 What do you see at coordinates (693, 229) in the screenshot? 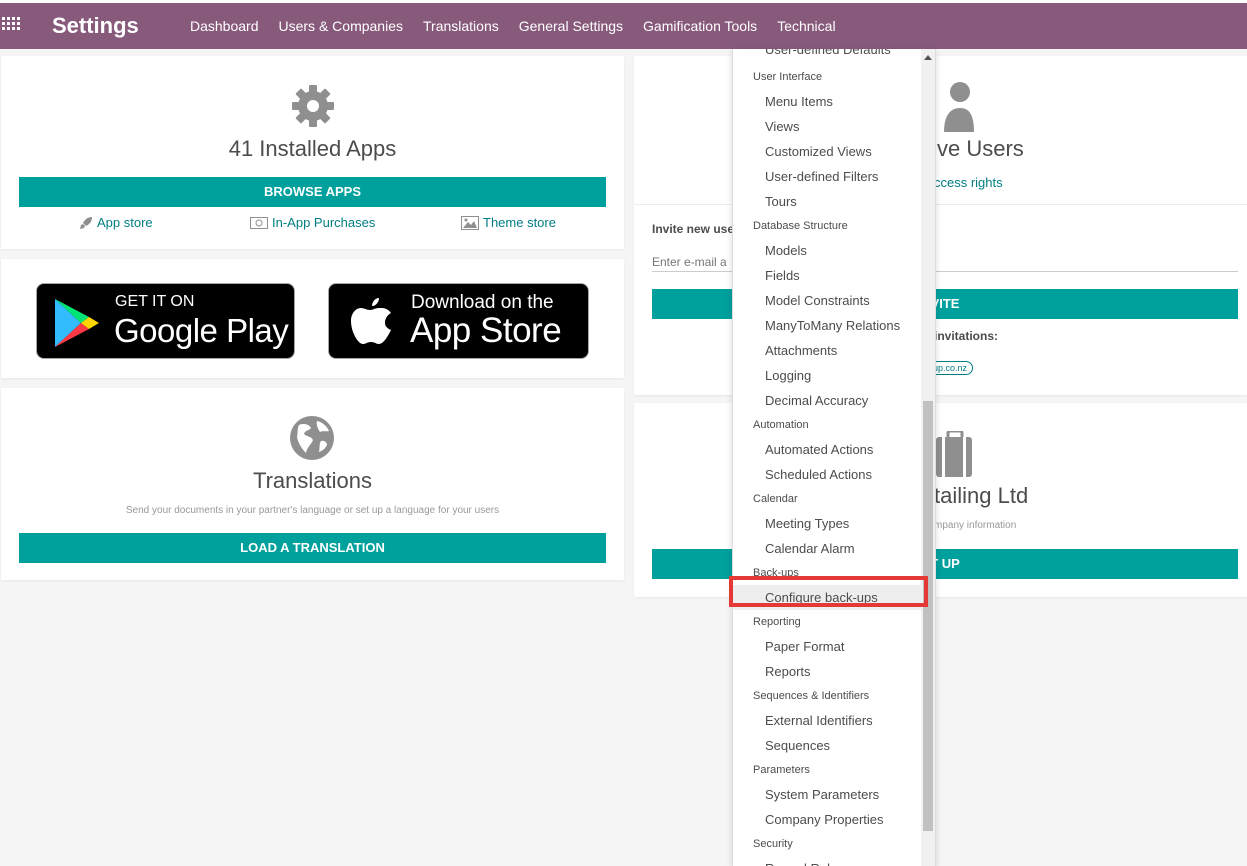
I see `invite-label: Invite new use` at bounding box center [693, 229].